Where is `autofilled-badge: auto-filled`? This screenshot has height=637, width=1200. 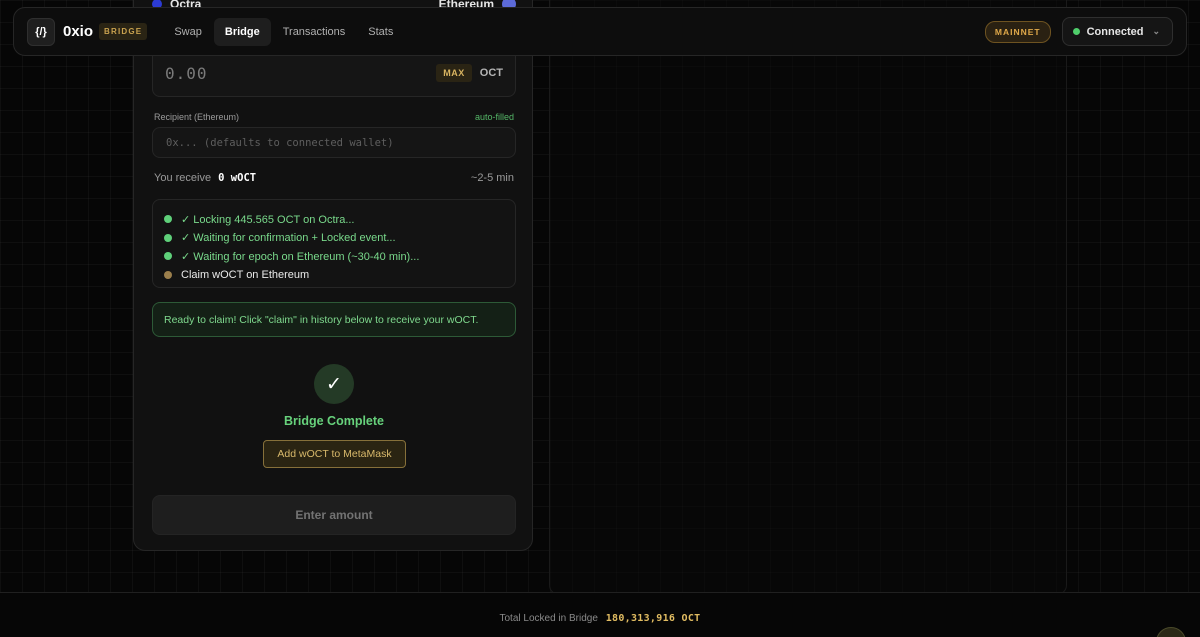
autofilled-badge: auto-filled is located at coordinates (494, 117).